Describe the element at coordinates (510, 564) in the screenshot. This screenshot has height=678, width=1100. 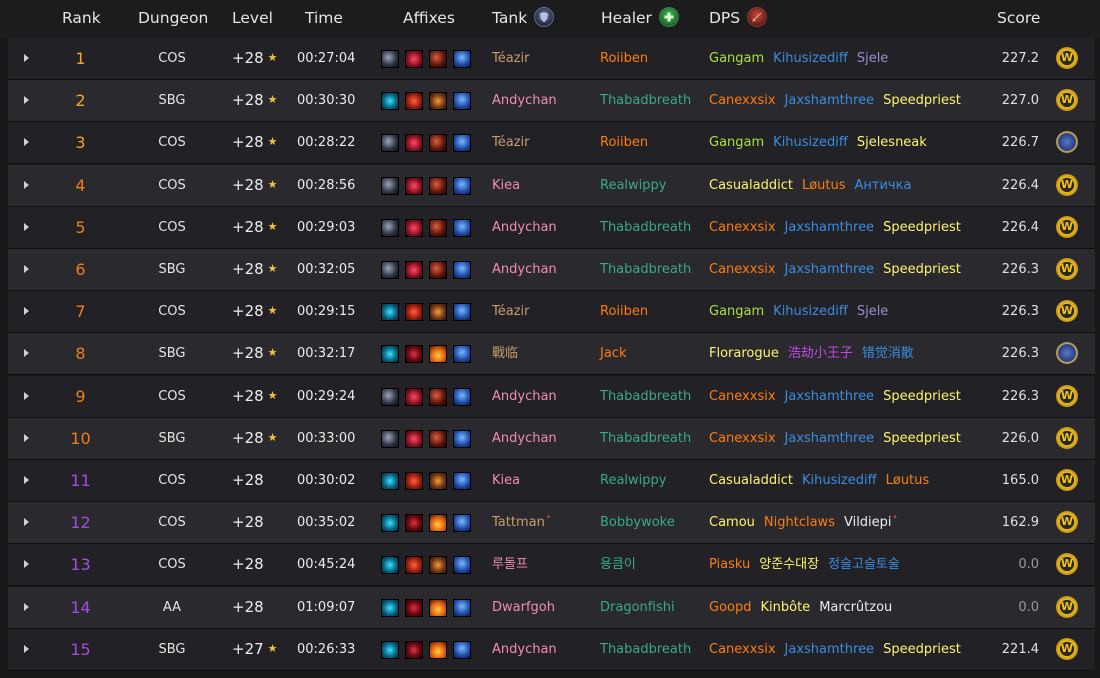
I see `tank-name: 루돌프` at that location.